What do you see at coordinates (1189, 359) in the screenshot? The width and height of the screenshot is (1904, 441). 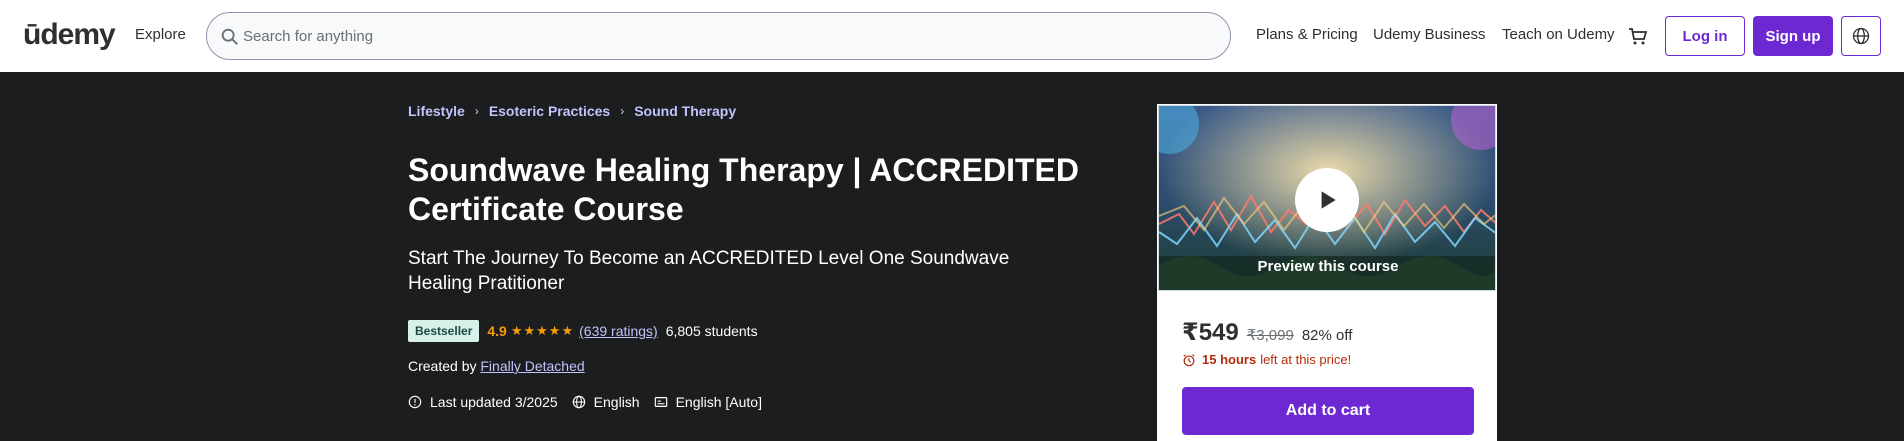 I see `alarm-clock-icon` at bounding box center [1189, 359].